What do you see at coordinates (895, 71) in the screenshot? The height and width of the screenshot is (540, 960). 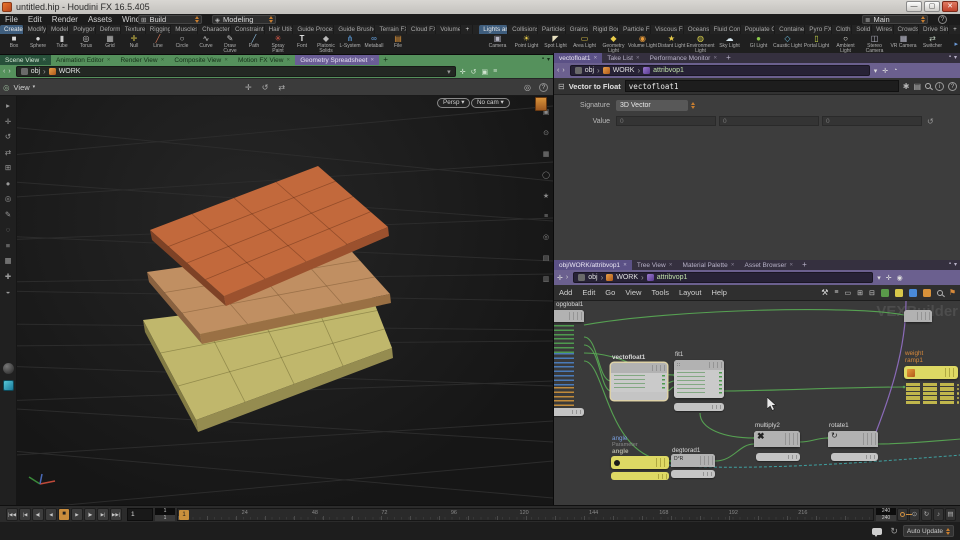 I see `path-recent-icon: ◔` at bounding box center [895, 71].